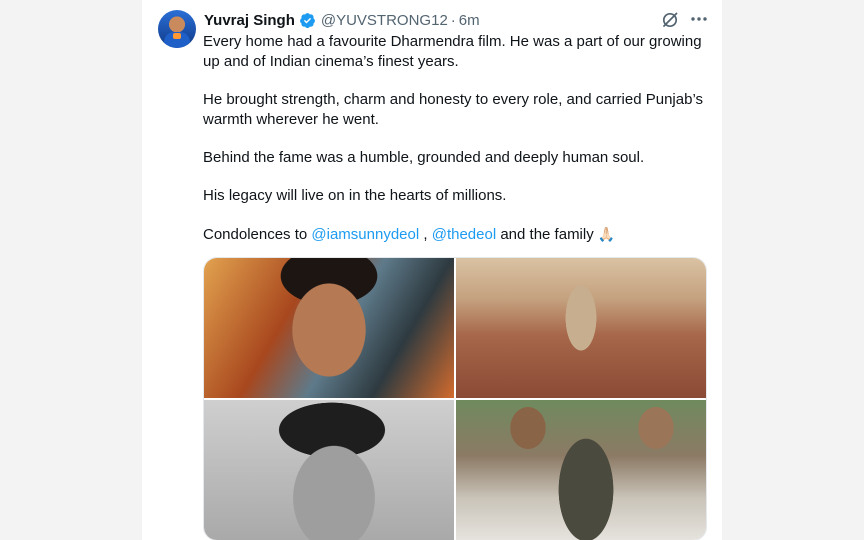 The height and width of the screenshot is (540, 864). Describe the element at coordinates (384, 20) in the screenshot. I see `author-handle: @YUVSTRONG12` at that location.